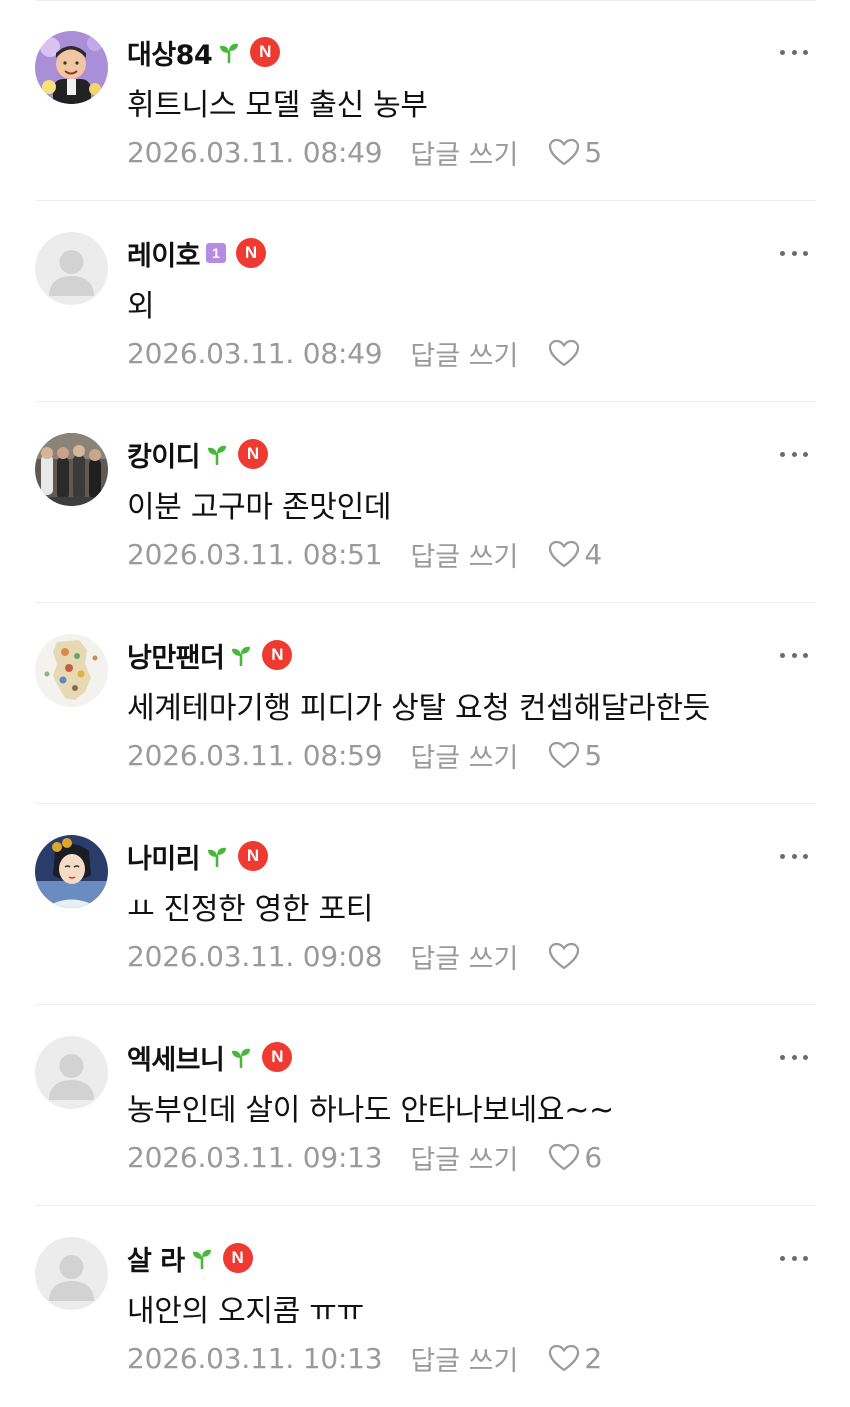  What do you see at coordinates (370, 1110) in the screenshot?
I see `comment-content: 농부인데 살이 하나도 안타나보네요~~` at bounding box center [370, 1110].